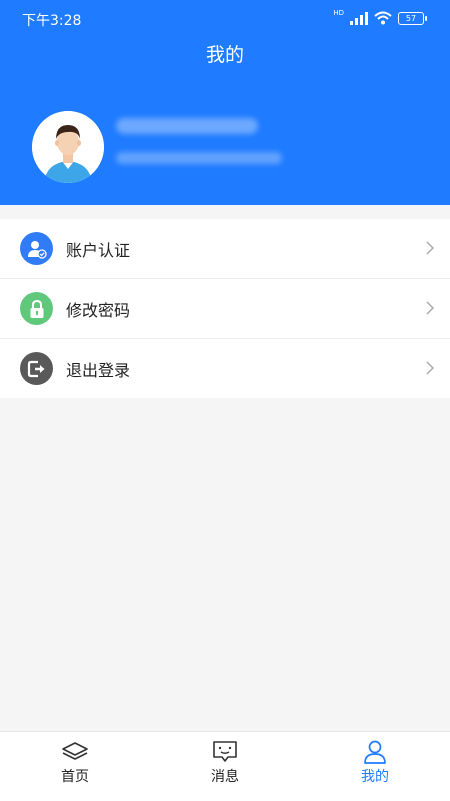  What do you see at coordinates (75, 777) in the screenshot?
I see `tab-label: 首页` at bounding box center [75, 777].